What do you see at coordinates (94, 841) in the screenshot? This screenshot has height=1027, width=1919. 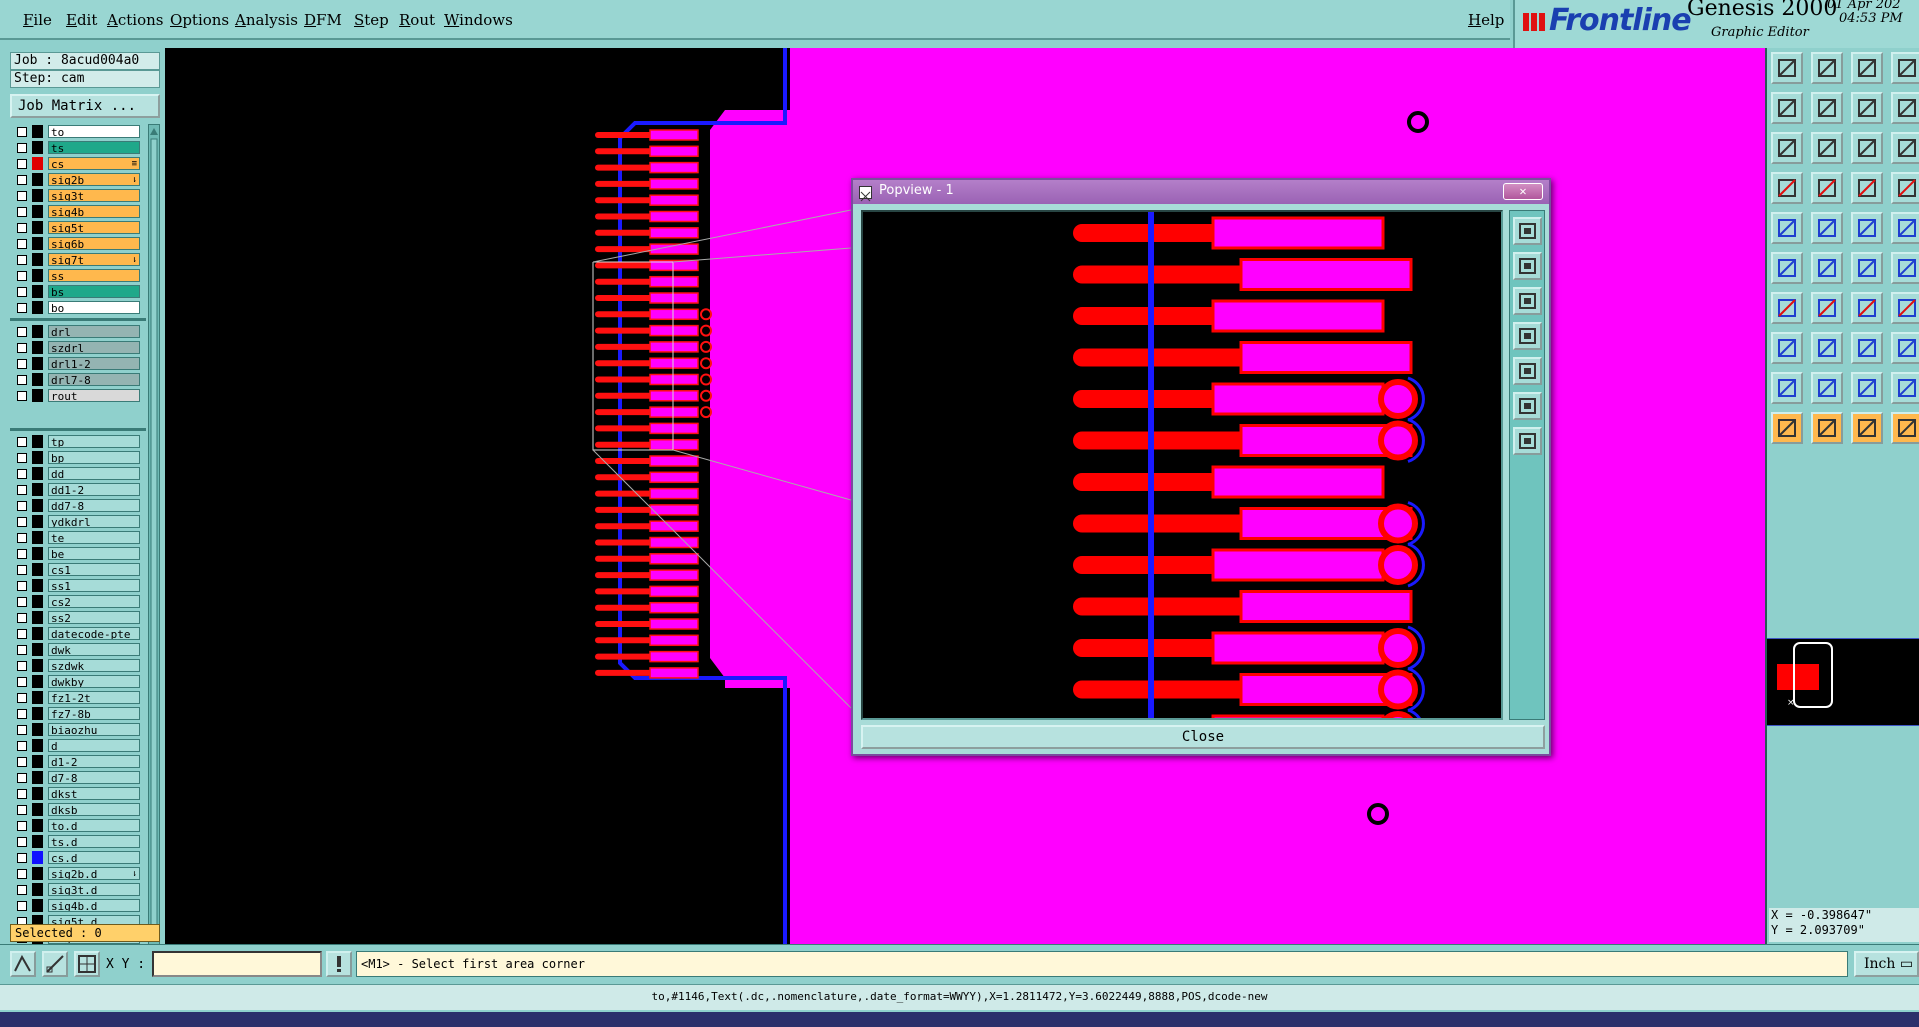 I see `layer-name: ts.d` at bounding box center [94, 841].